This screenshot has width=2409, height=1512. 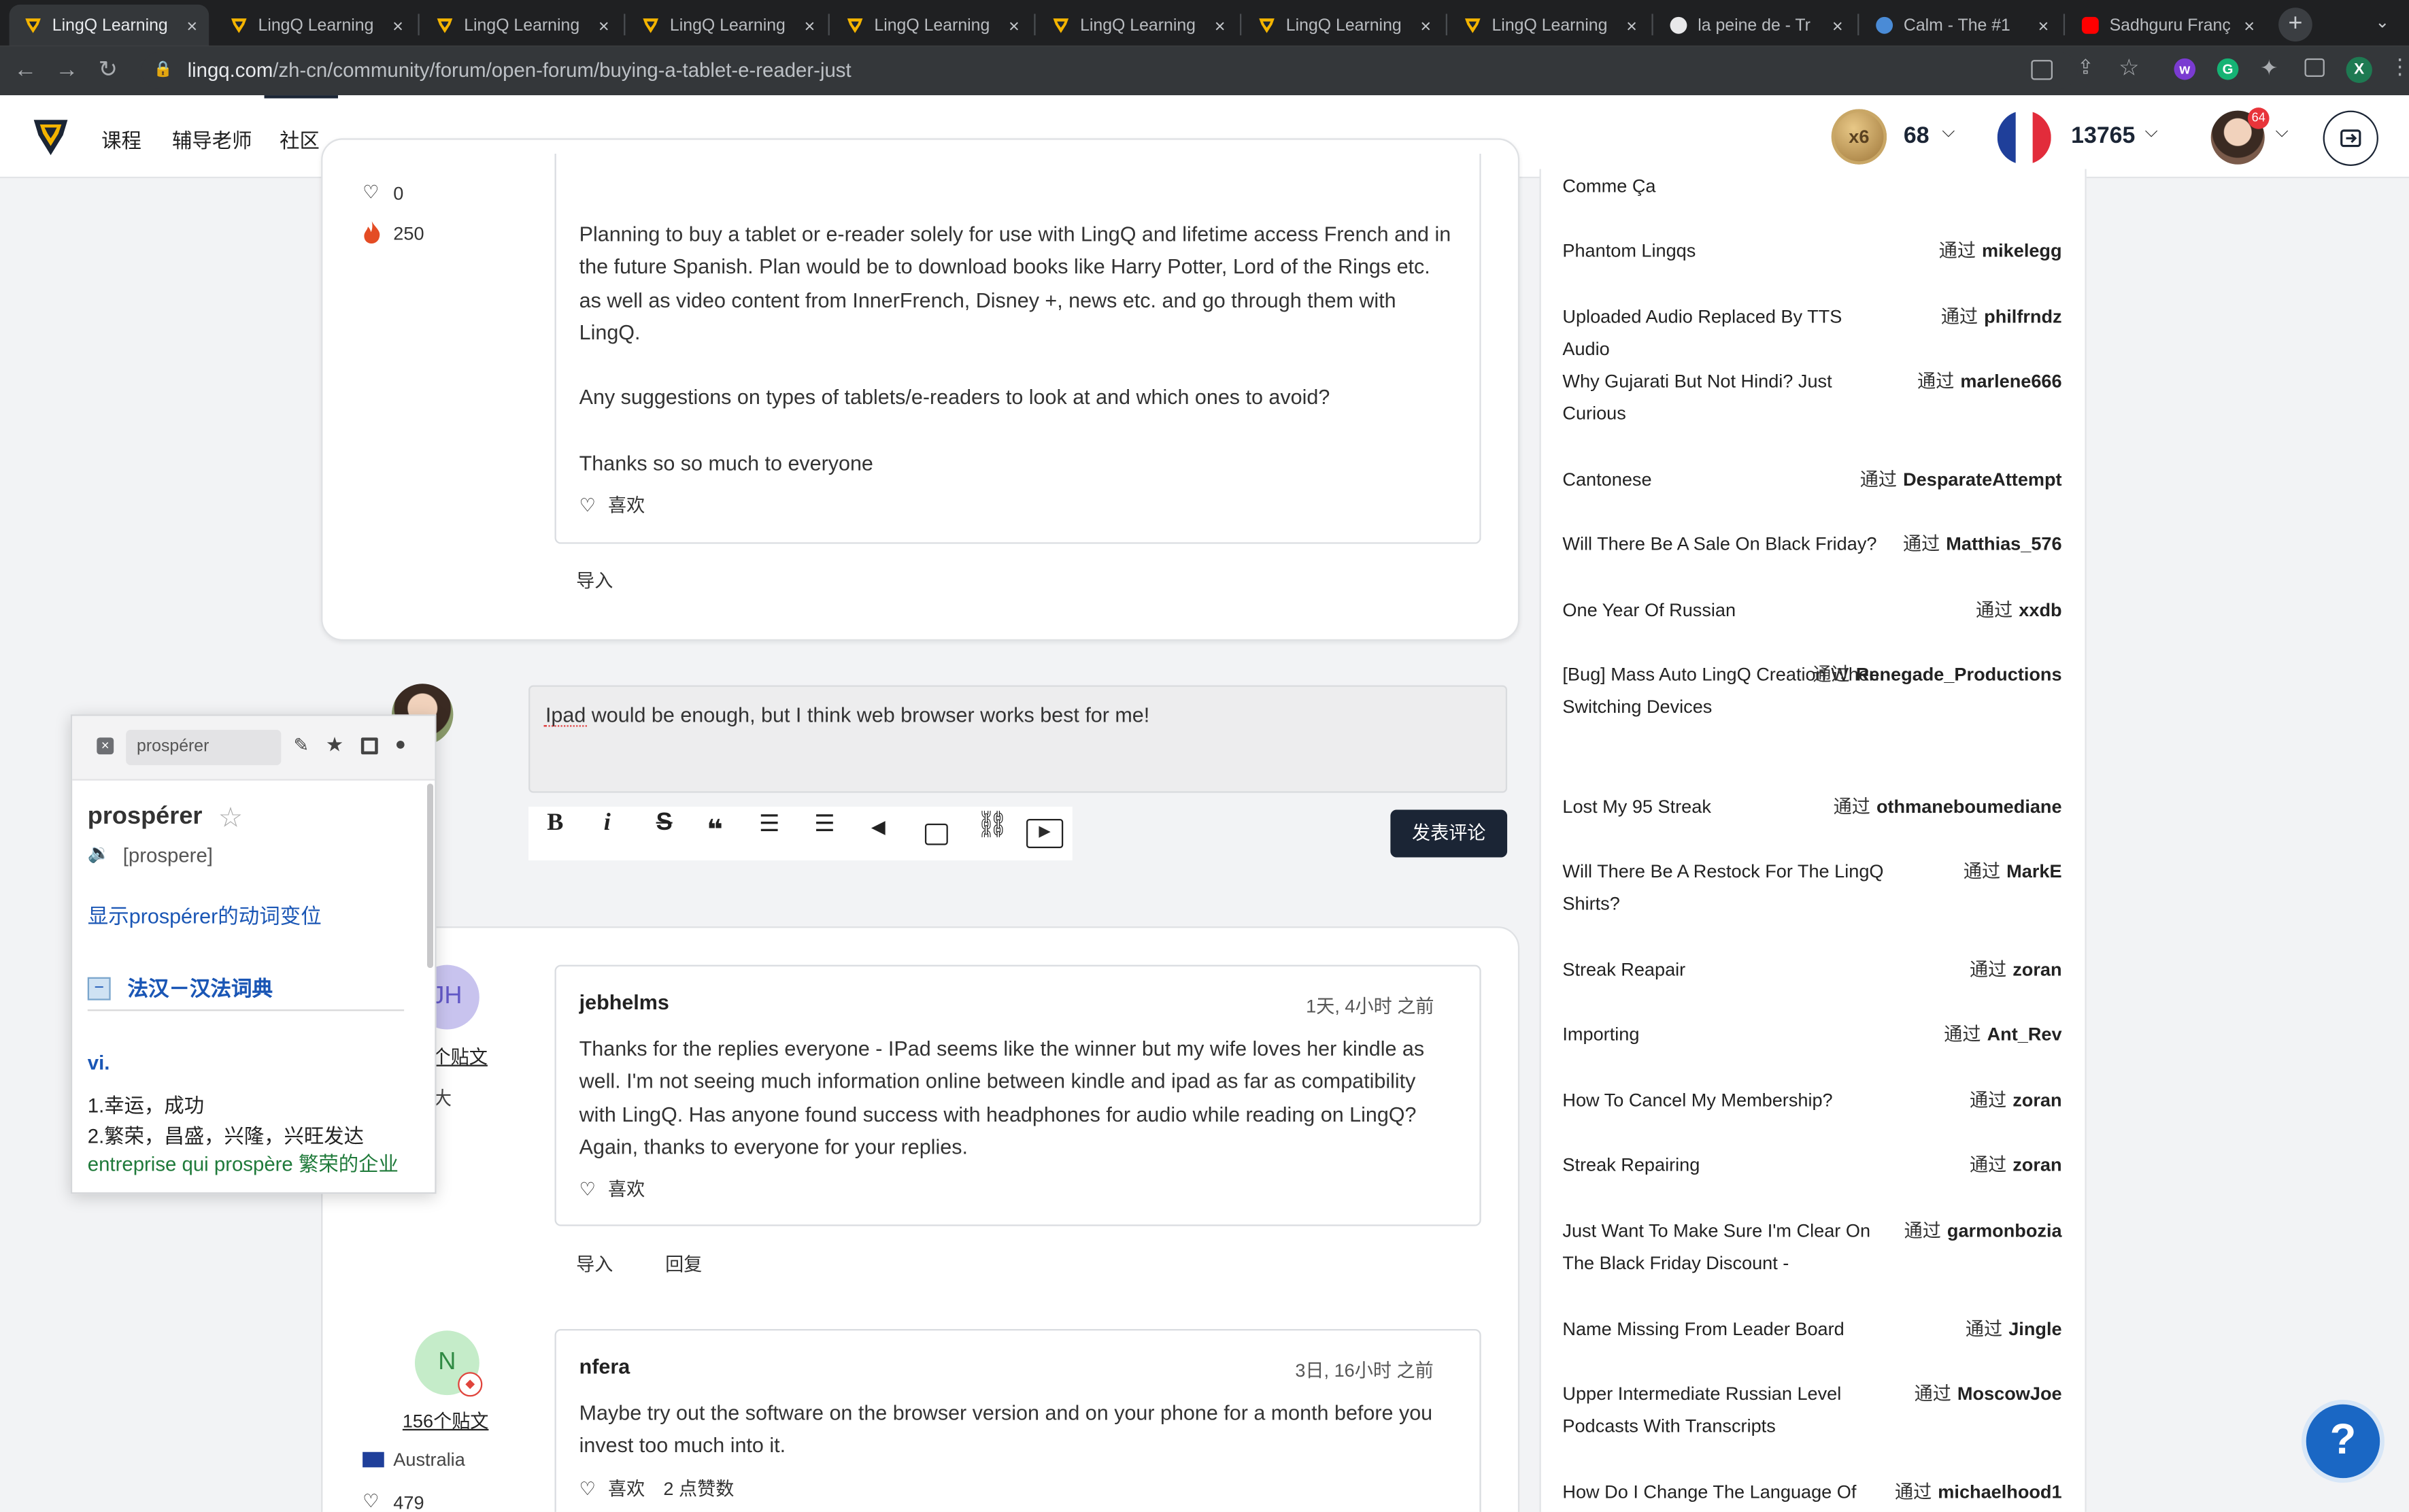 I want to click on thread-title: Cantonese, so click(x=1726, y=480).